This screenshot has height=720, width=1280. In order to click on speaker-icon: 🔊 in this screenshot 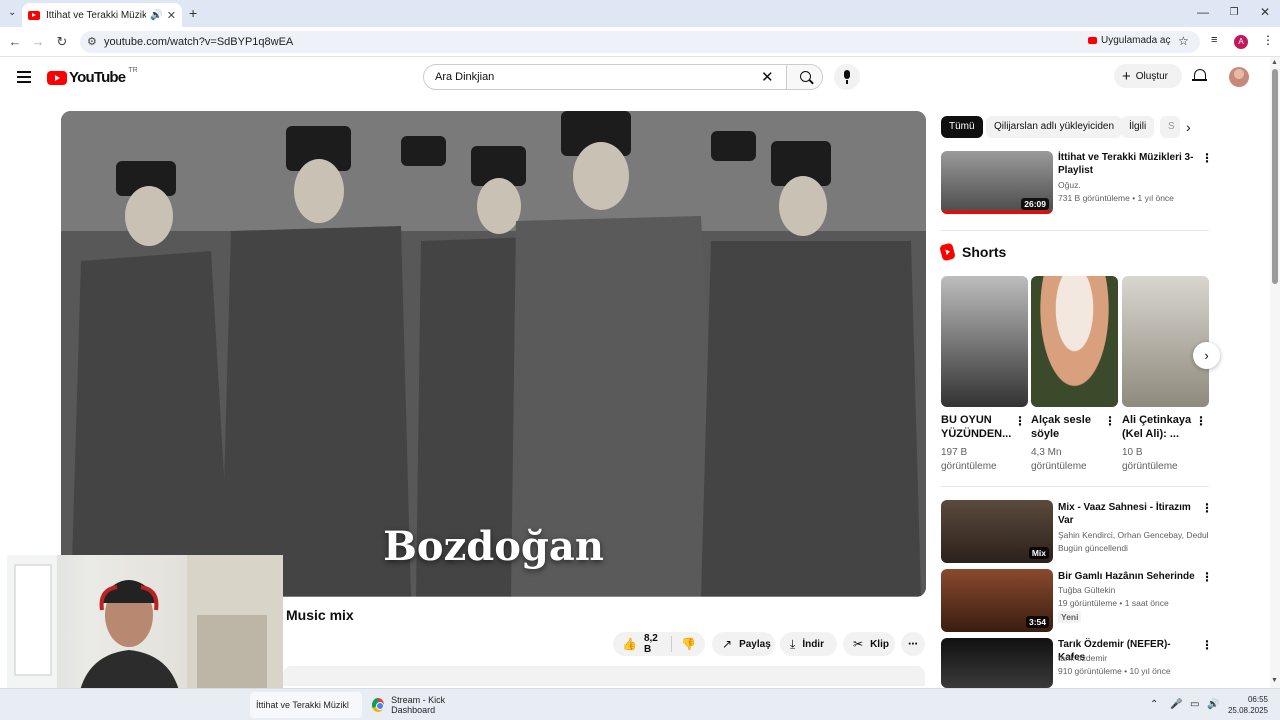, I will do `click(156, 15)`.